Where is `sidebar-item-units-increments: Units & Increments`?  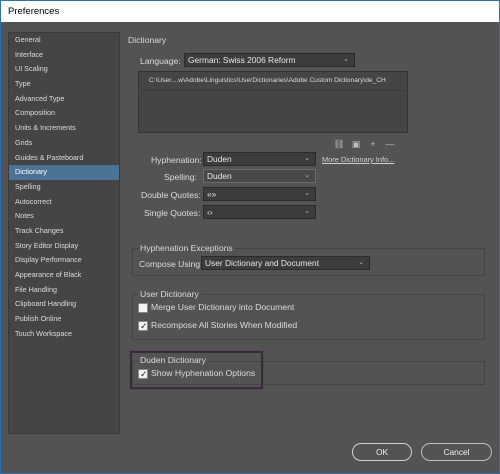
sidebar-item-units-increments: Units & Increments is located at coordinates (64, 128).